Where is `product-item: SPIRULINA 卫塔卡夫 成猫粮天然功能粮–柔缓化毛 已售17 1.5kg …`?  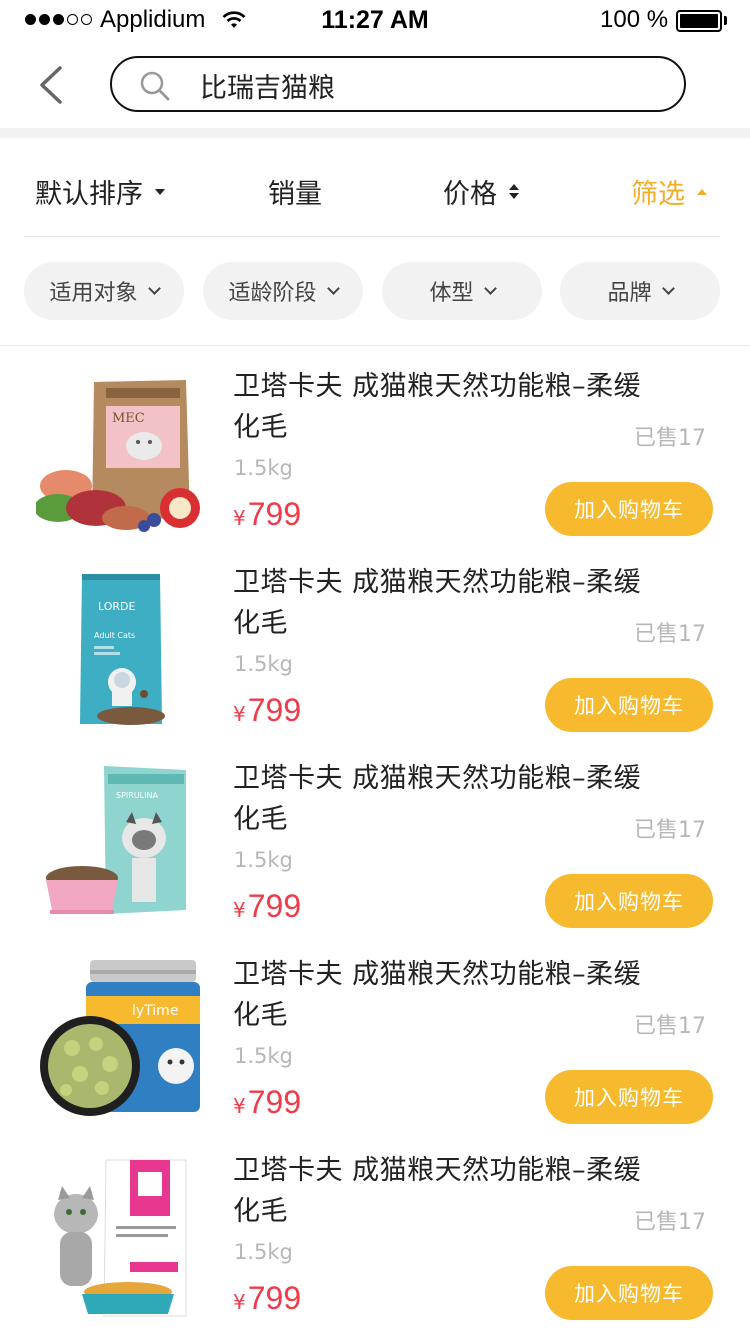 product-item: SPIRULINA 卫塔卡夫 成猫粮天然功能粮–柔缓化毛 已售17 1.5kg … is located at coordinates (375, 836).